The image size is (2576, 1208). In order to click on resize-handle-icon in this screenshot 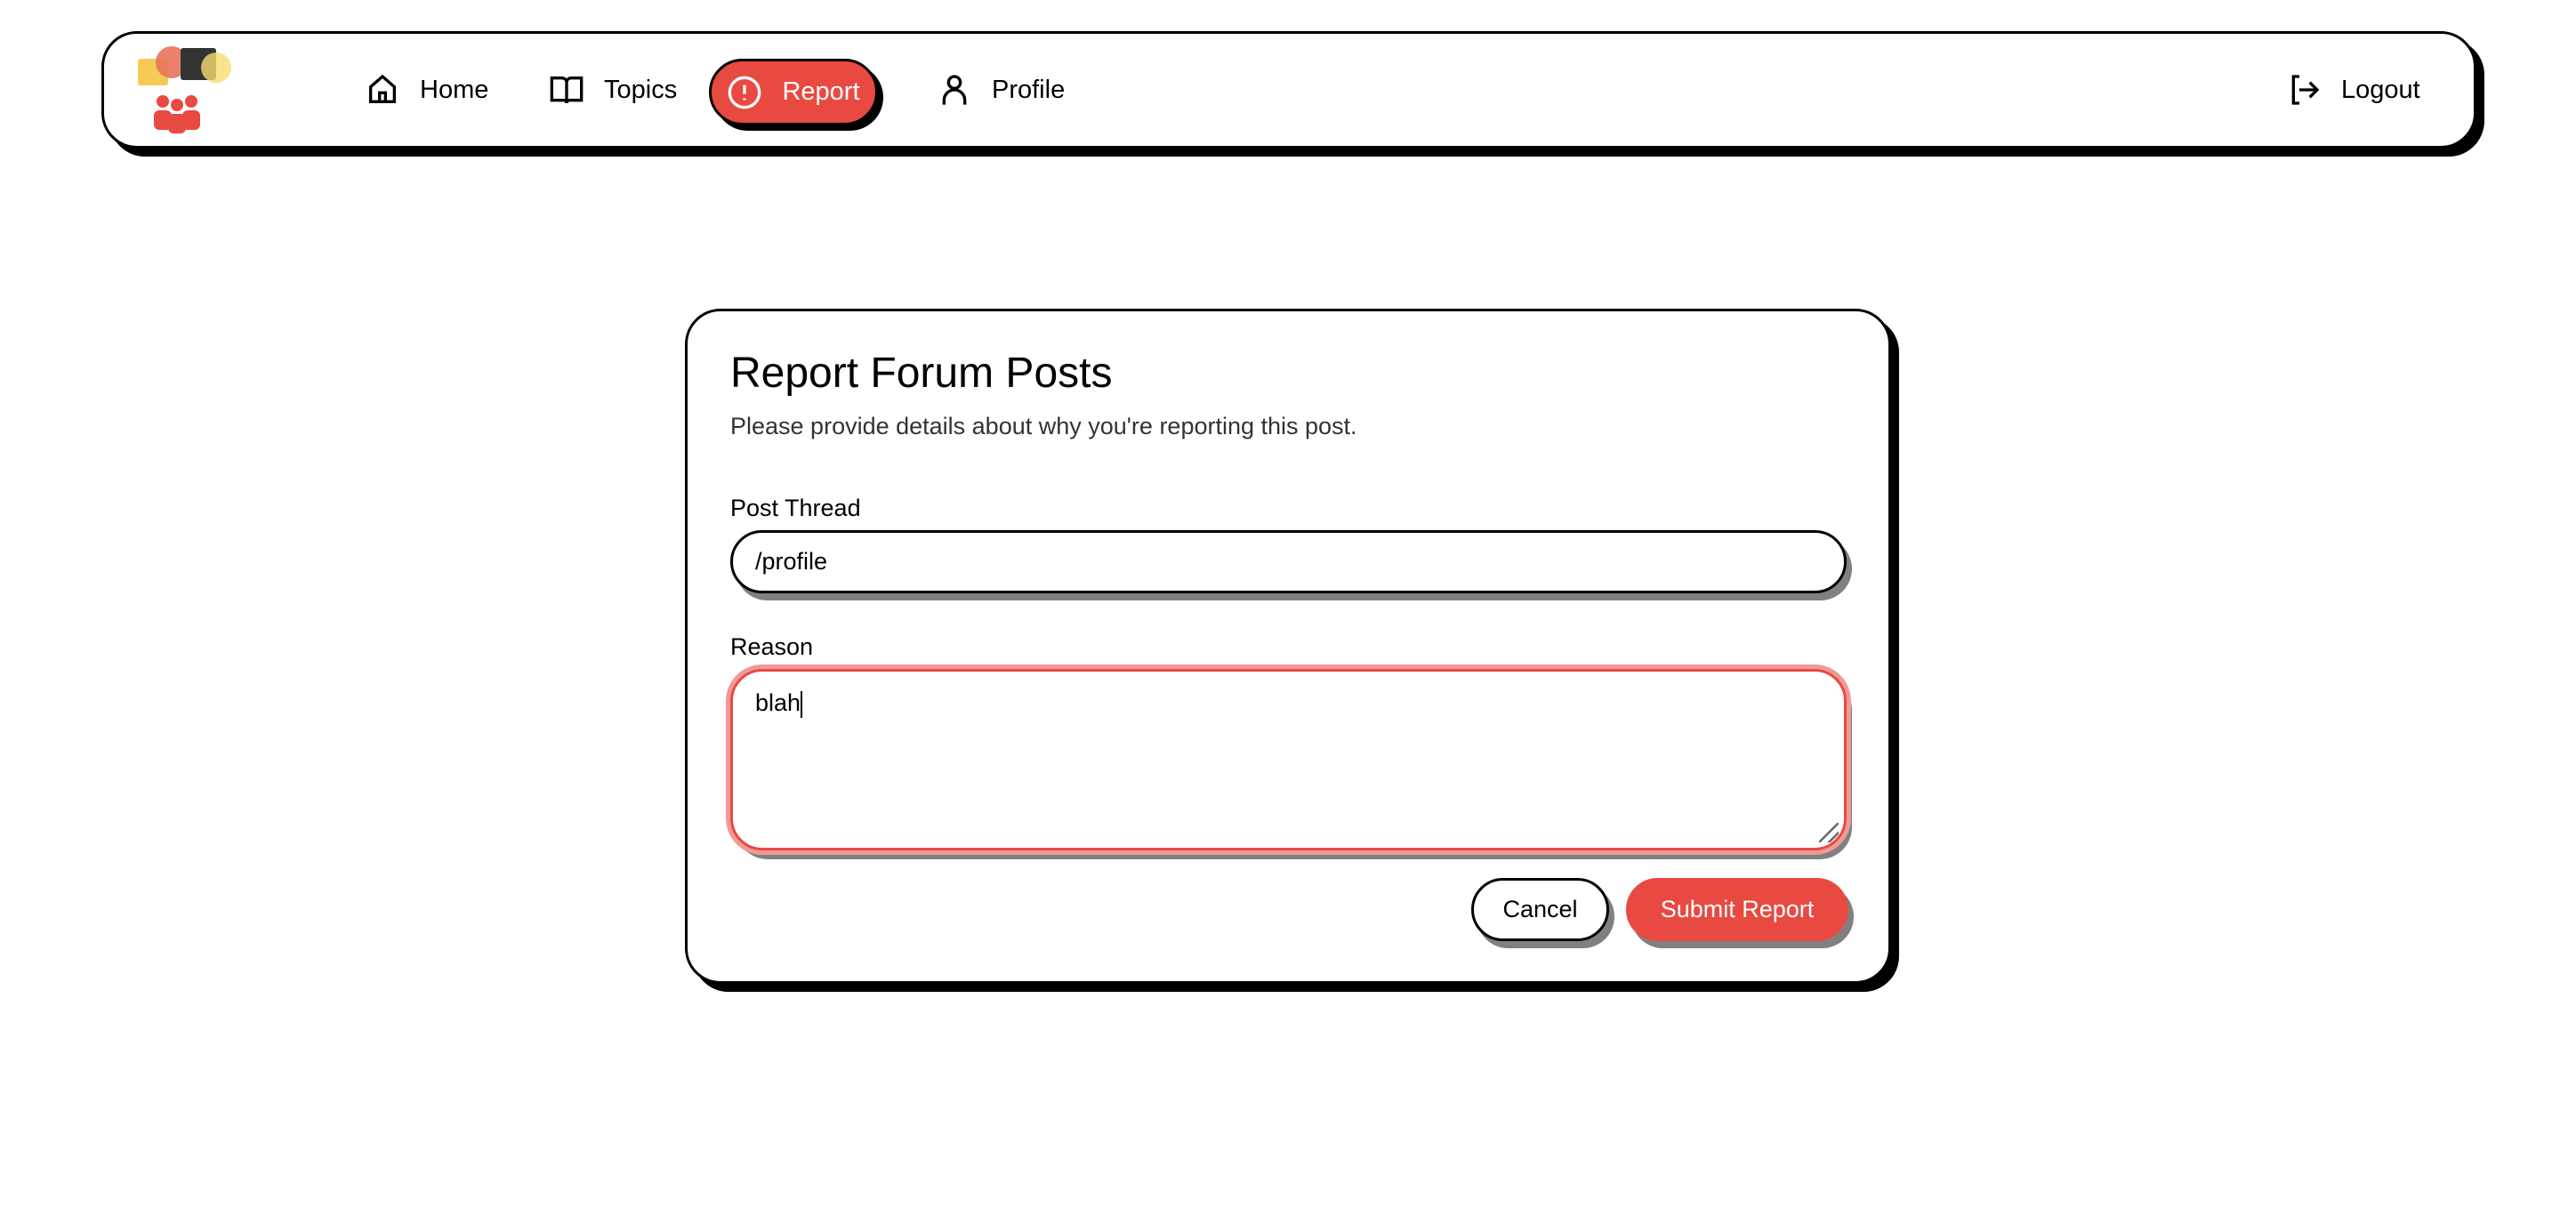, I will do `click(1829, 832)`.